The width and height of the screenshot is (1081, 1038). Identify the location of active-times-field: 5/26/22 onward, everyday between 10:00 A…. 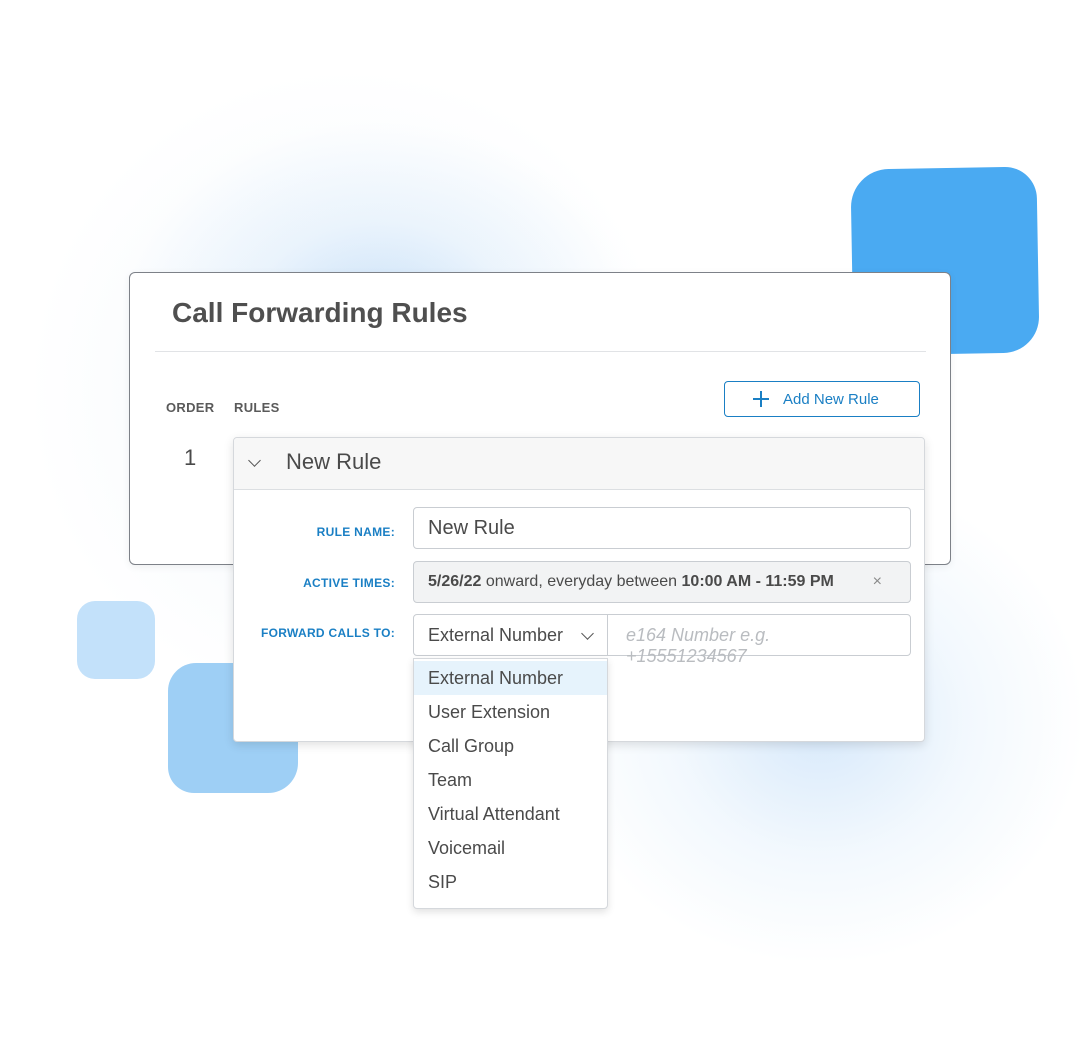
(662, 582).